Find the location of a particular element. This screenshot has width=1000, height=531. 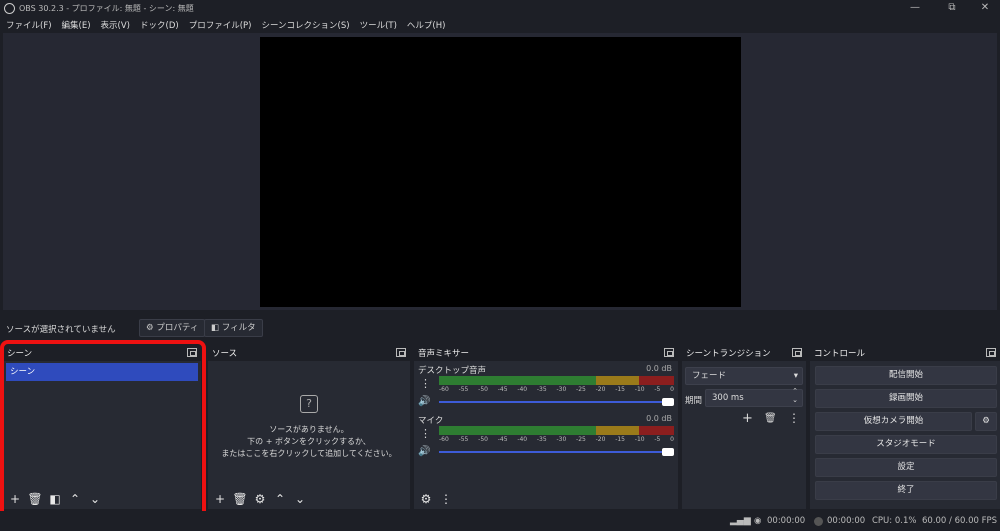

properties-label: プロパティ is located at coordinates (177, 328).